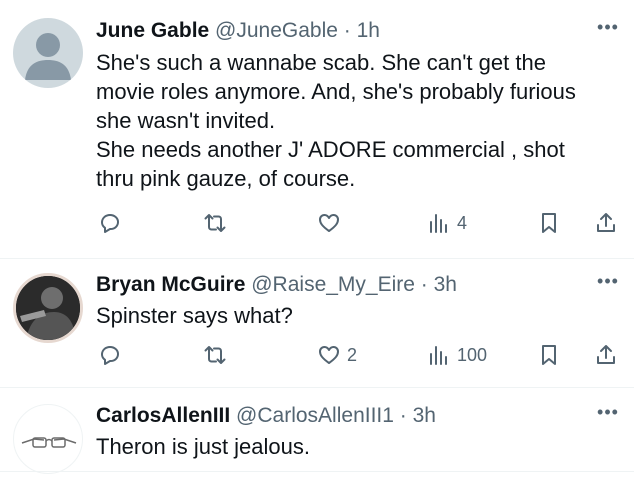 The width and height of the screenshot is (634, 477). I want to click on tweet-line: she wasn't invited., so click(186, 120).